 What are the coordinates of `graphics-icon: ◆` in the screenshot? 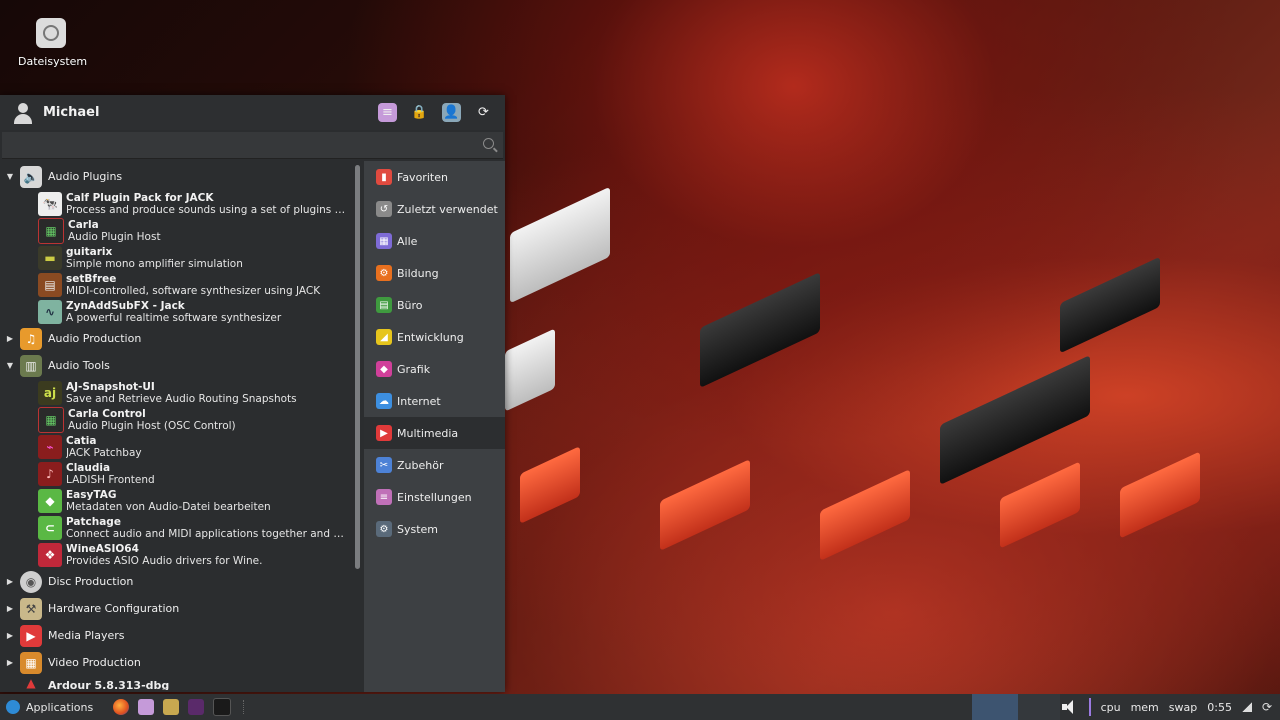 It's located at (384, 369).